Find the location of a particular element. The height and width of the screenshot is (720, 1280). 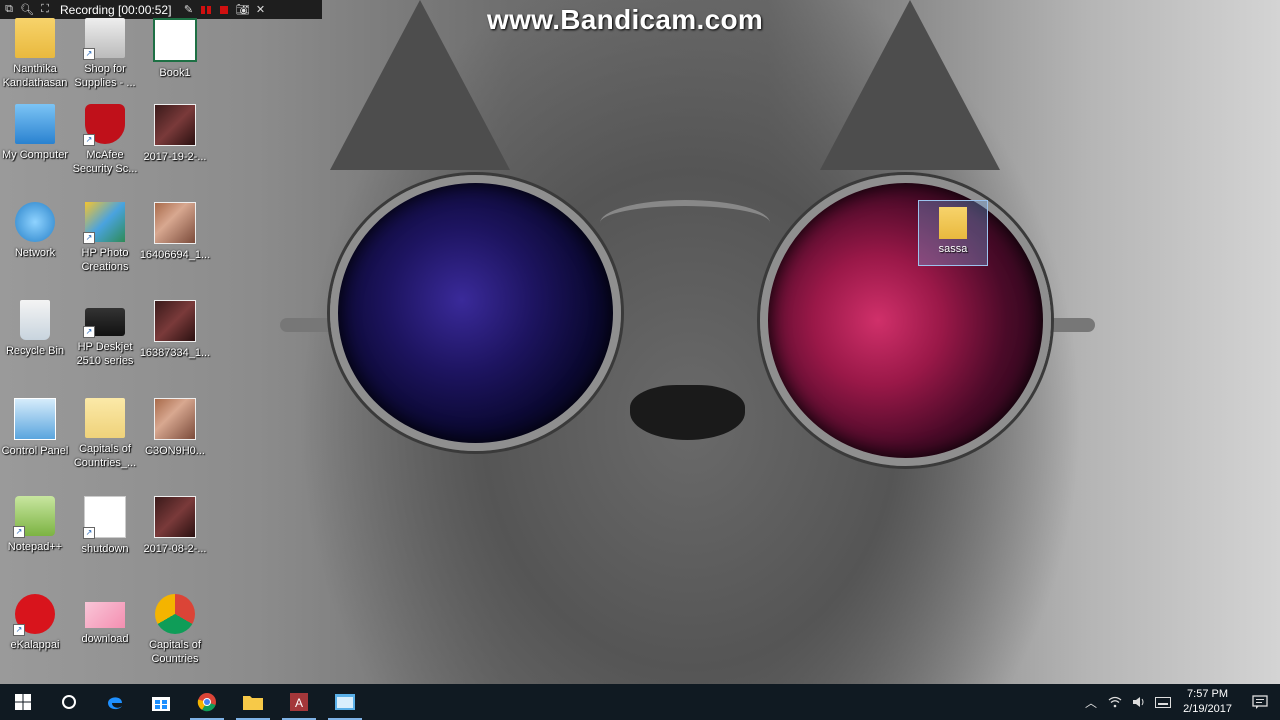

desktop-icon: ↗ eKalappai is located at coordinates (35, 623).